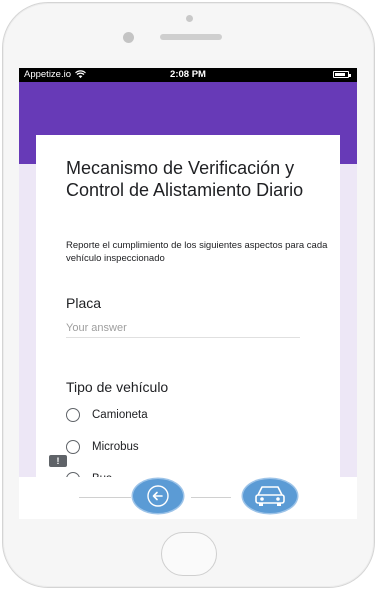 This screenshot has height=592, width=379. I want to click on placa-answer-input, so click(183, 328).